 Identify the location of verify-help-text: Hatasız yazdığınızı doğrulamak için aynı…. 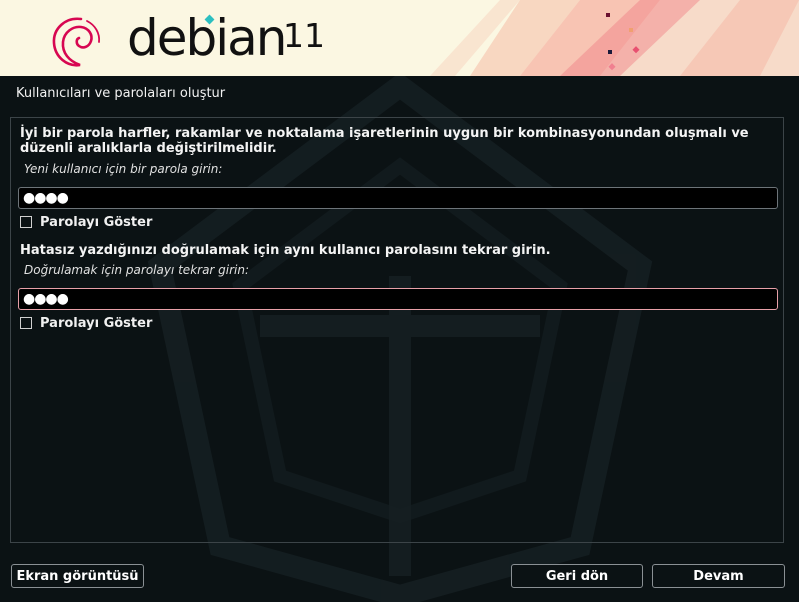
(285, 250).